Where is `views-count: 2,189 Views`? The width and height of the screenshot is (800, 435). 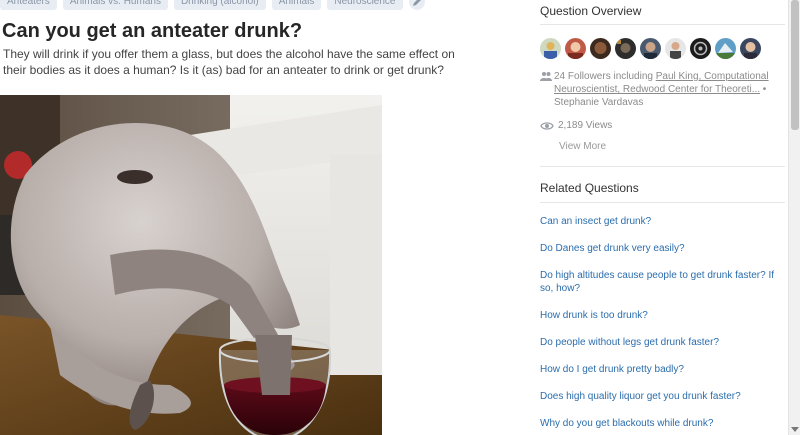 views-count: 2,189 Views is located at coordinates (576, 125).